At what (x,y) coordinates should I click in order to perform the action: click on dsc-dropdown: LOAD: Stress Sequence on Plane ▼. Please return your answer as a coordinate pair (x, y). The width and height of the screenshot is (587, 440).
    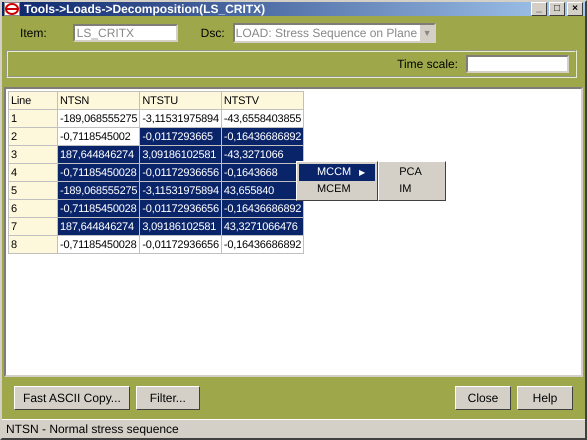
    Looking at the image, I should click on (334, 33).